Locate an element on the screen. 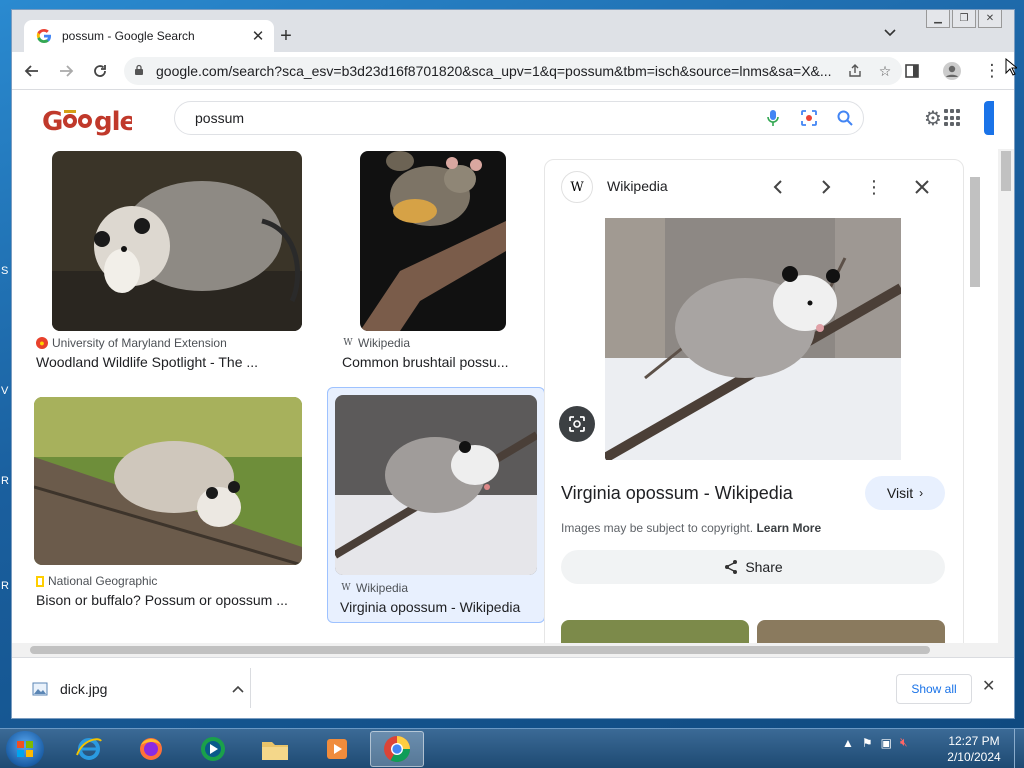 The width and height of the screenshot is (1024, 768). image-result-card-selected: W Wikipedia Virginia opossum - Wikipedia is located at coordinates (435, 505).